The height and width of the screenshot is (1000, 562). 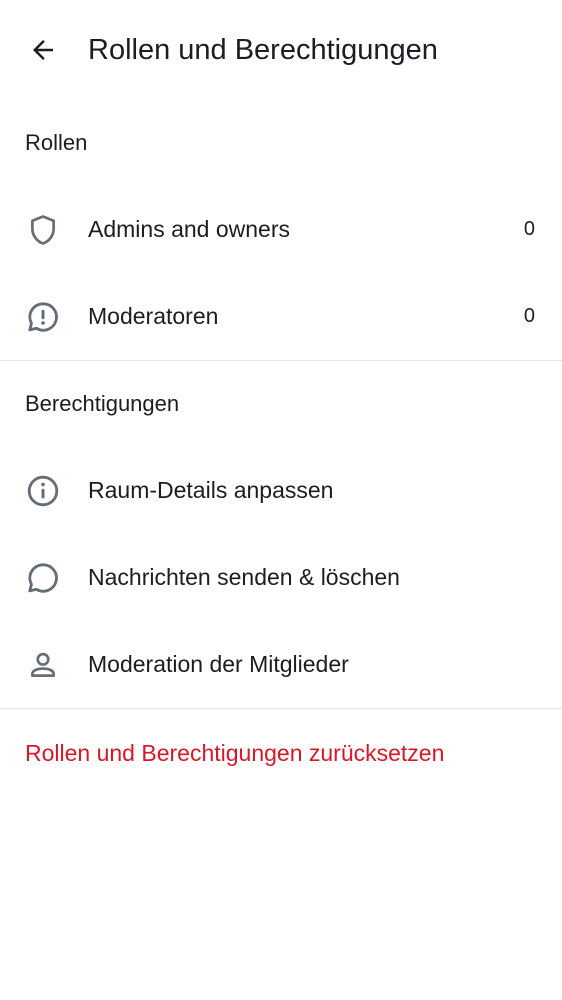 What do you see at coordinates (218, 664) in the screenshot?
I see `permission-item-label: Moderation der Mitglieder` at bounding box center [218, 664].